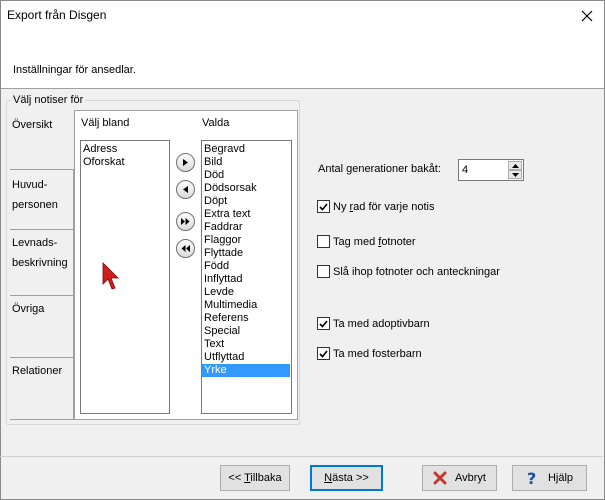  I want to click on header-text: Inställningar för ansedlar., so click(74, 70).